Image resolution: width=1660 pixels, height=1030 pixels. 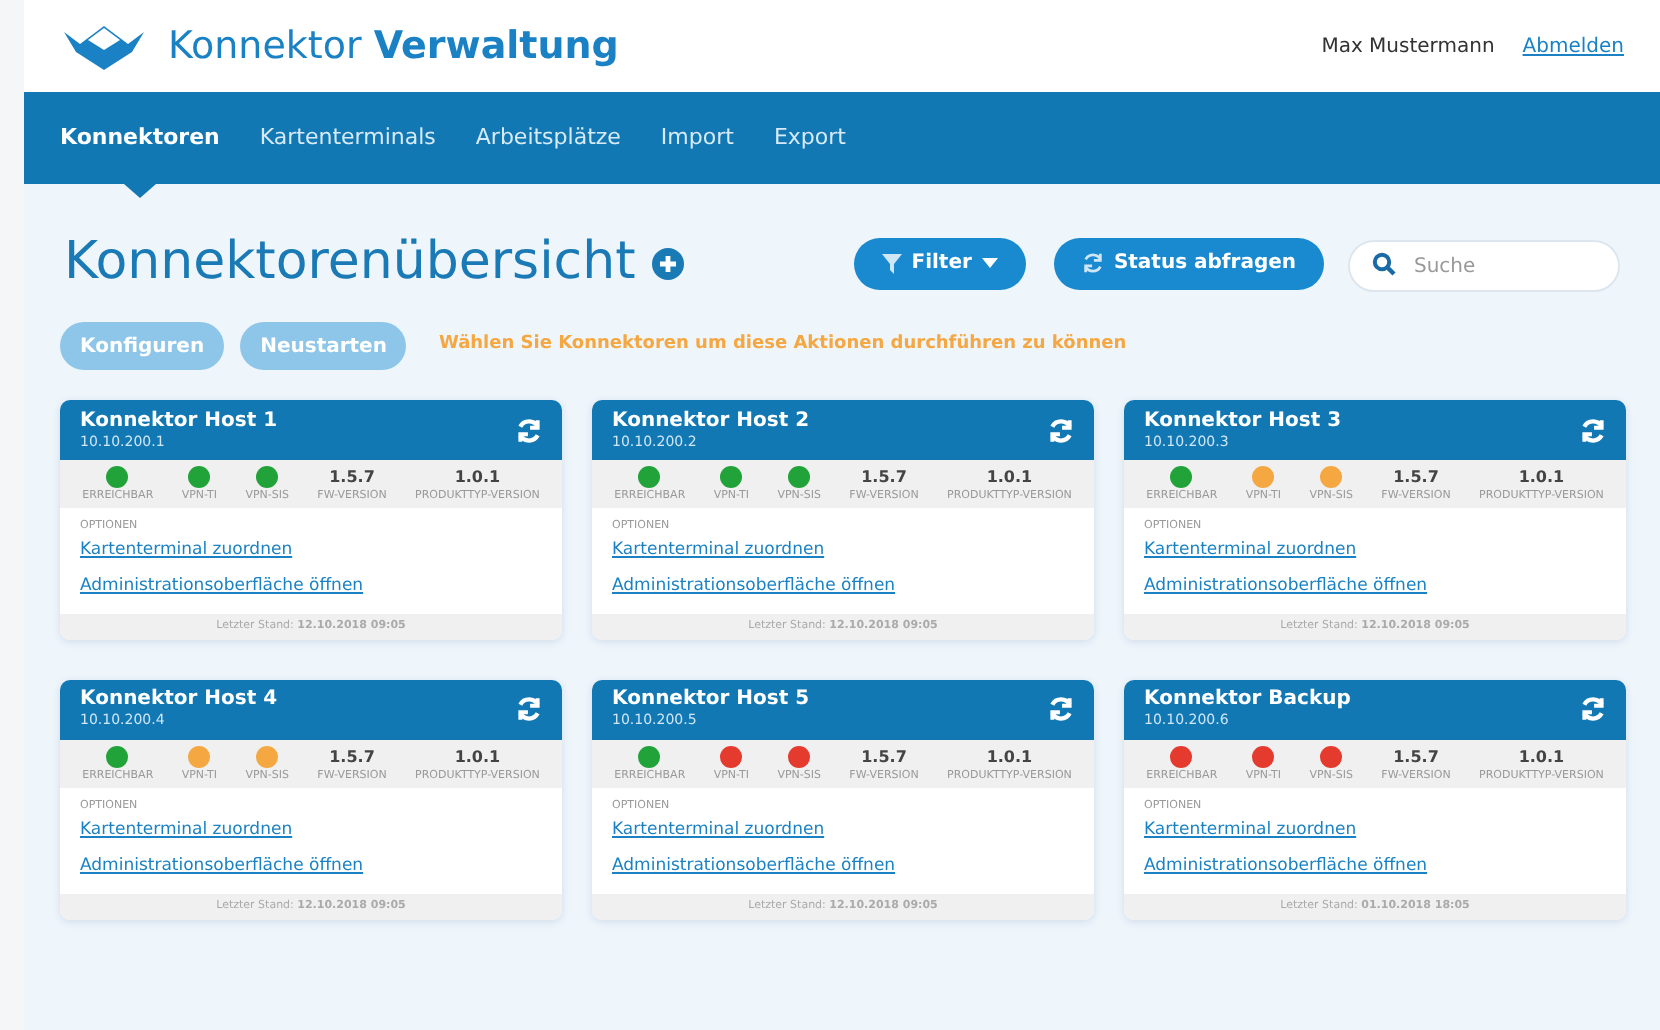 What do you see at coordinates (1573, 46) in the screenshot?
I see `logout-link: Abmelden` at bounding box center [1573, 46].